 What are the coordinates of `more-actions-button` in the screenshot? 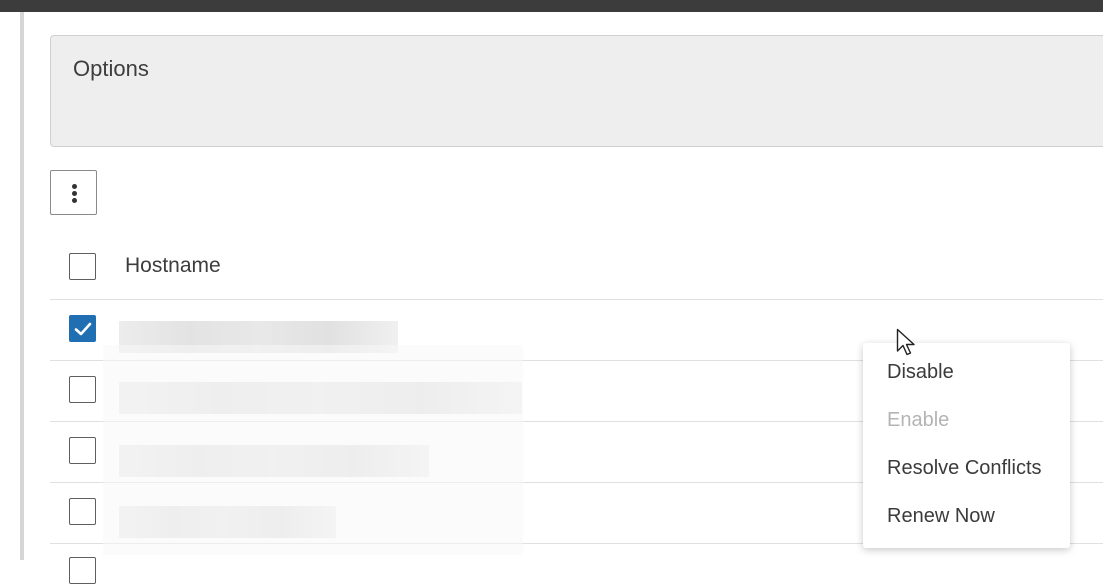 It's located at (73, 192).